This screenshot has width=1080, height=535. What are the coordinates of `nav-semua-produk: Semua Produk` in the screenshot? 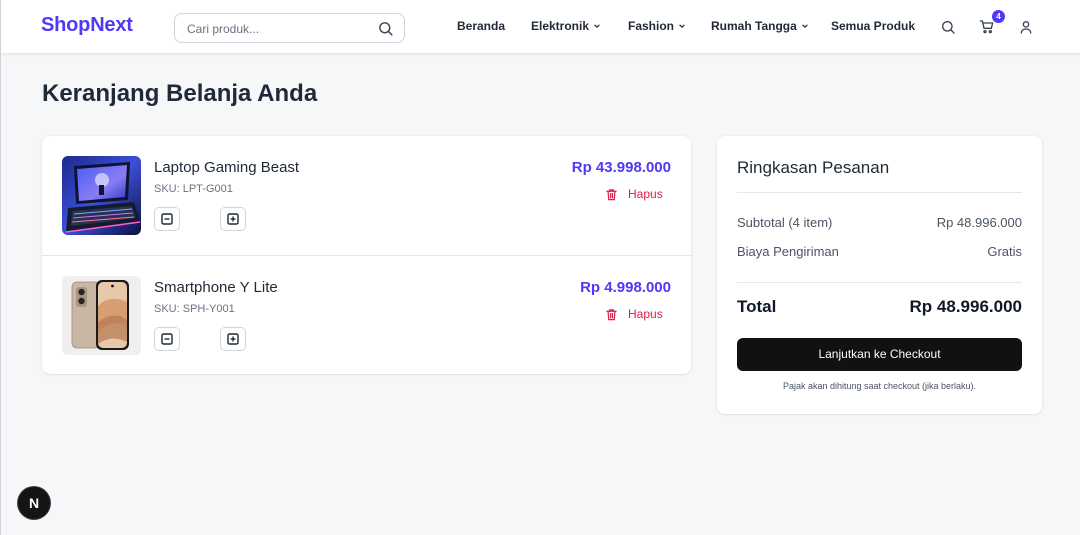 It's located at (873, 26).